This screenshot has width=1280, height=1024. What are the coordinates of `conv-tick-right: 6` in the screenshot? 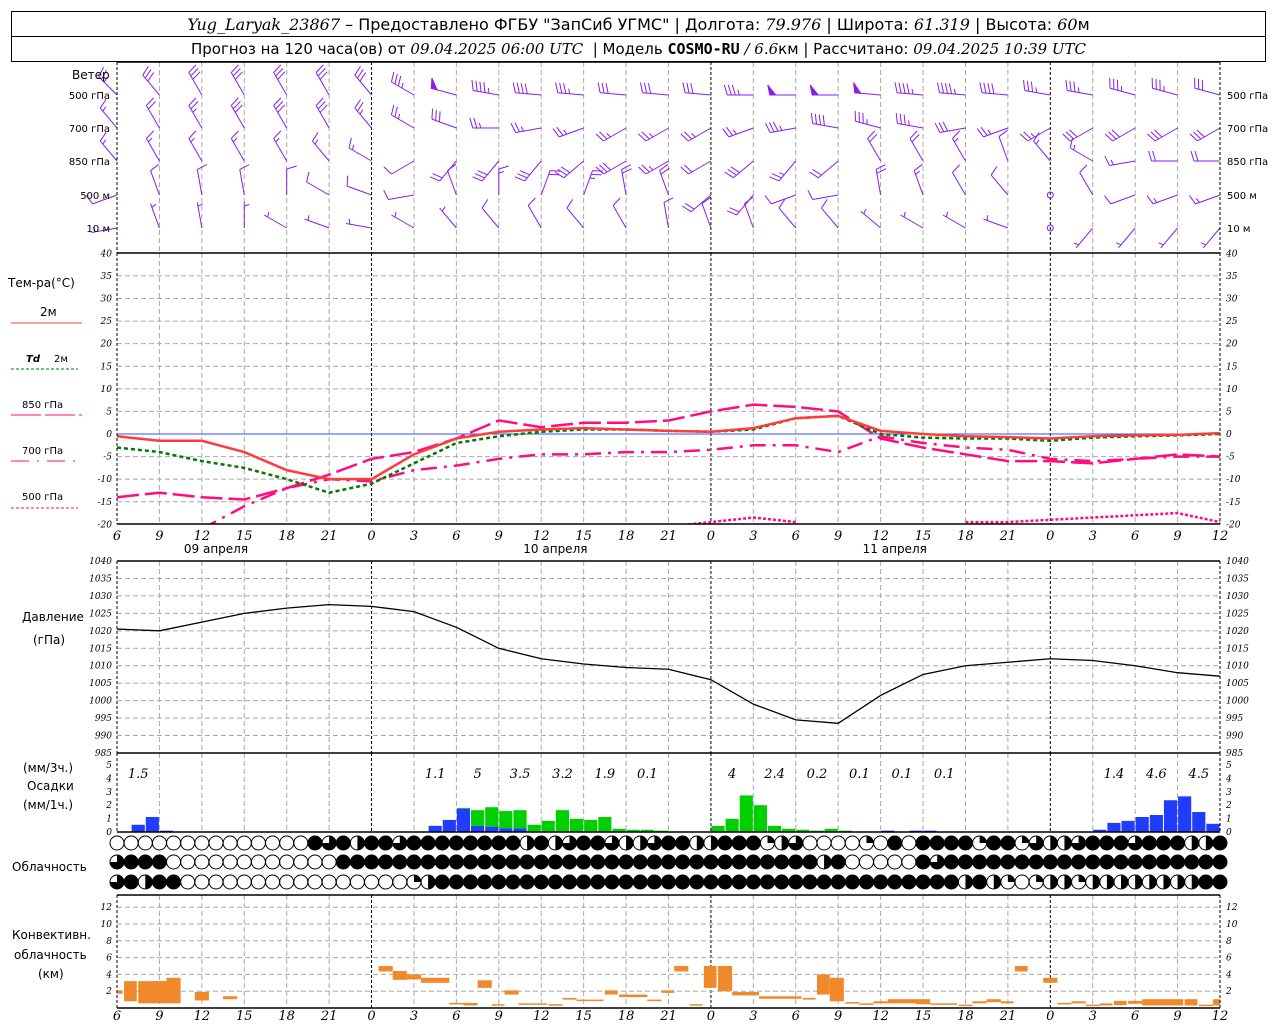 It's located at (1229, 959).